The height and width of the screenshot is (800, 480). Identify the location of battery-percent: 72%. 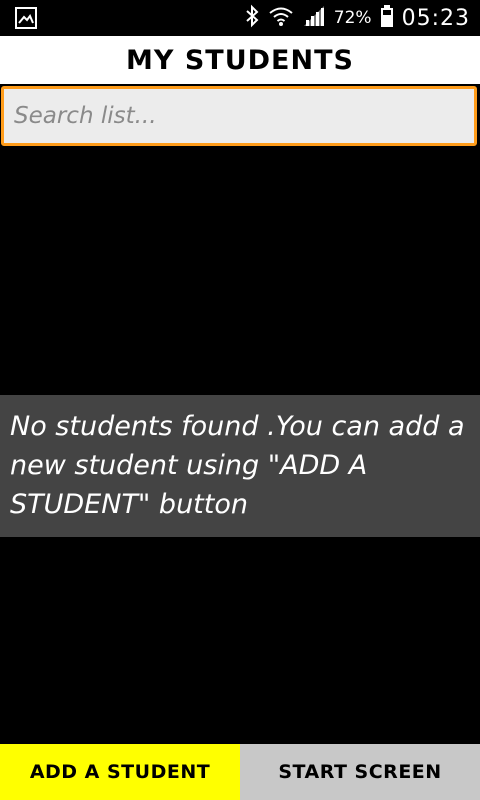
(352, 18).